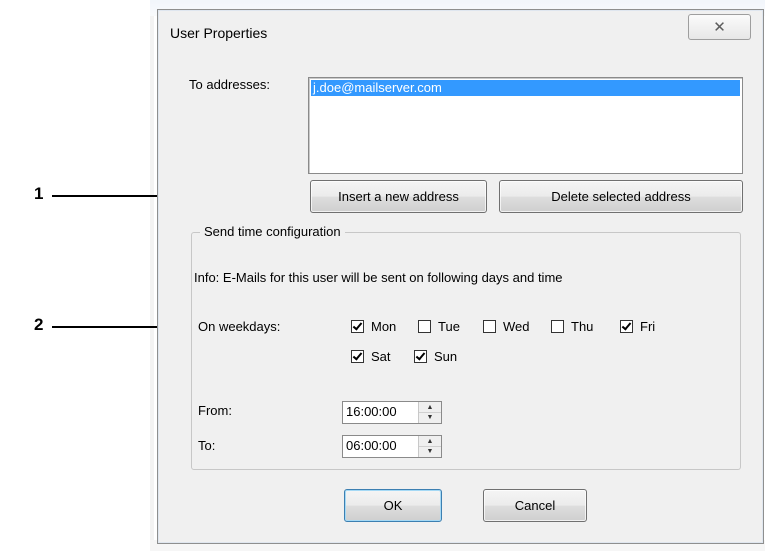 The width and height of the screenshot is (765, 551). I want to click on checkbox-tue-box, so click(424, 326).